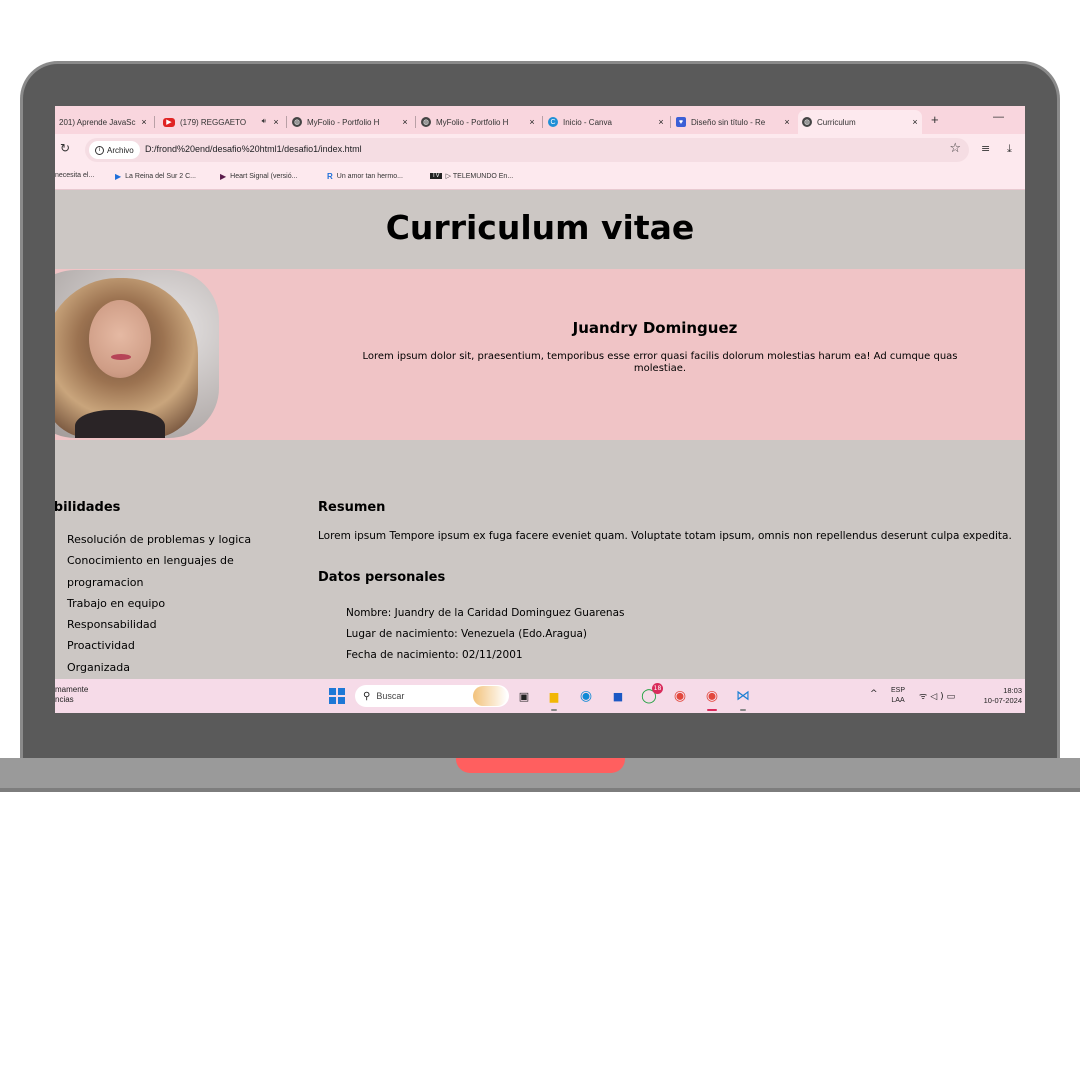  I want to click on whatsapp-icon: ◯ 18, so click(651, 694).